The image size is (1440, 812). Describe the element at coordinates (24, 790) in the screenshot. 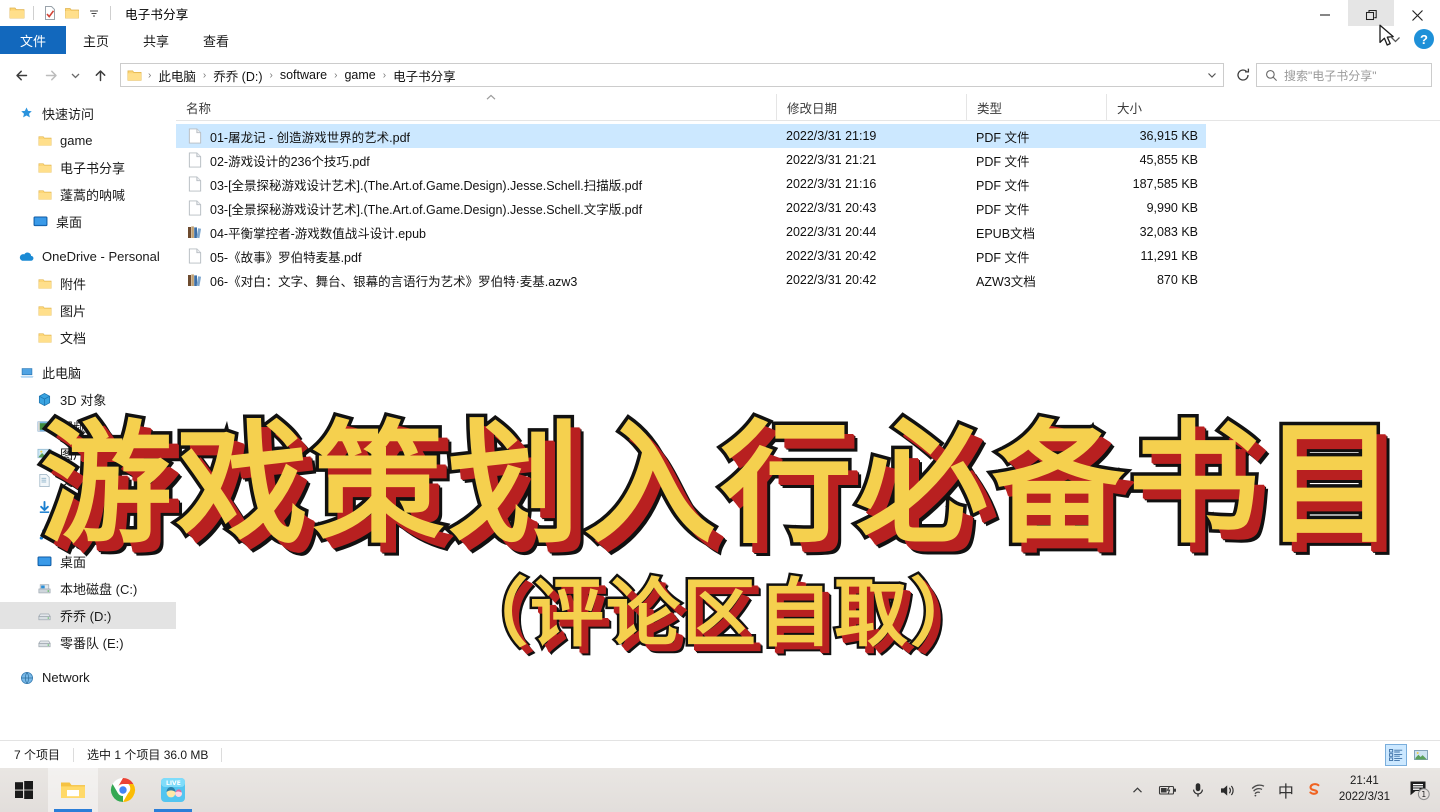

I see `start-button` at that location.